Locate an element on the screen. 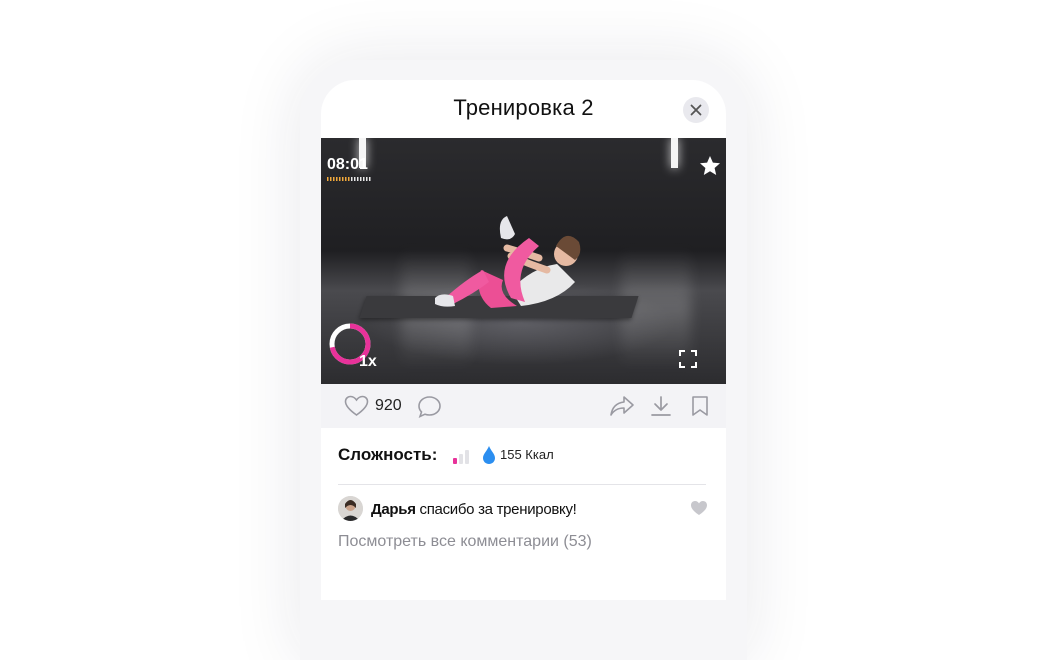  action-bar: 920 is located at coordinates (523, 406).